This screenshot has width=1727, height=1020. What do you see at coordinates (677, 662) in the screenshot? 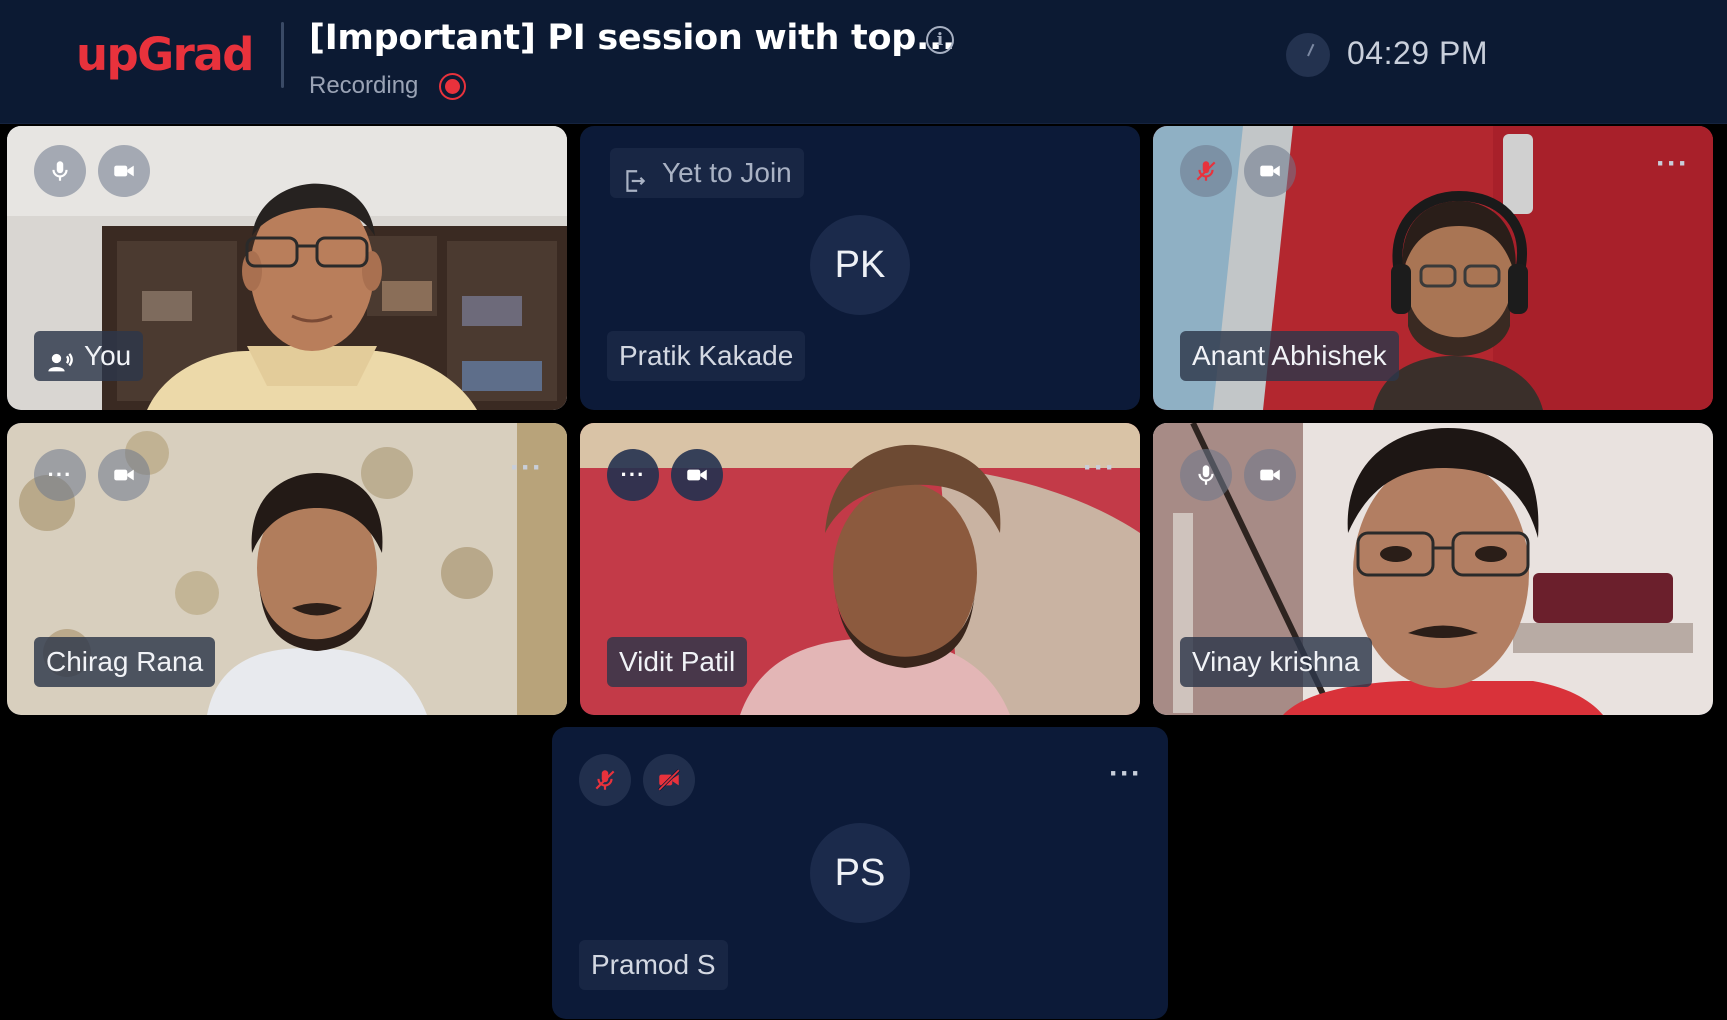
I see `participant-name: Vidit Patil` at bounding box center [677, 662].